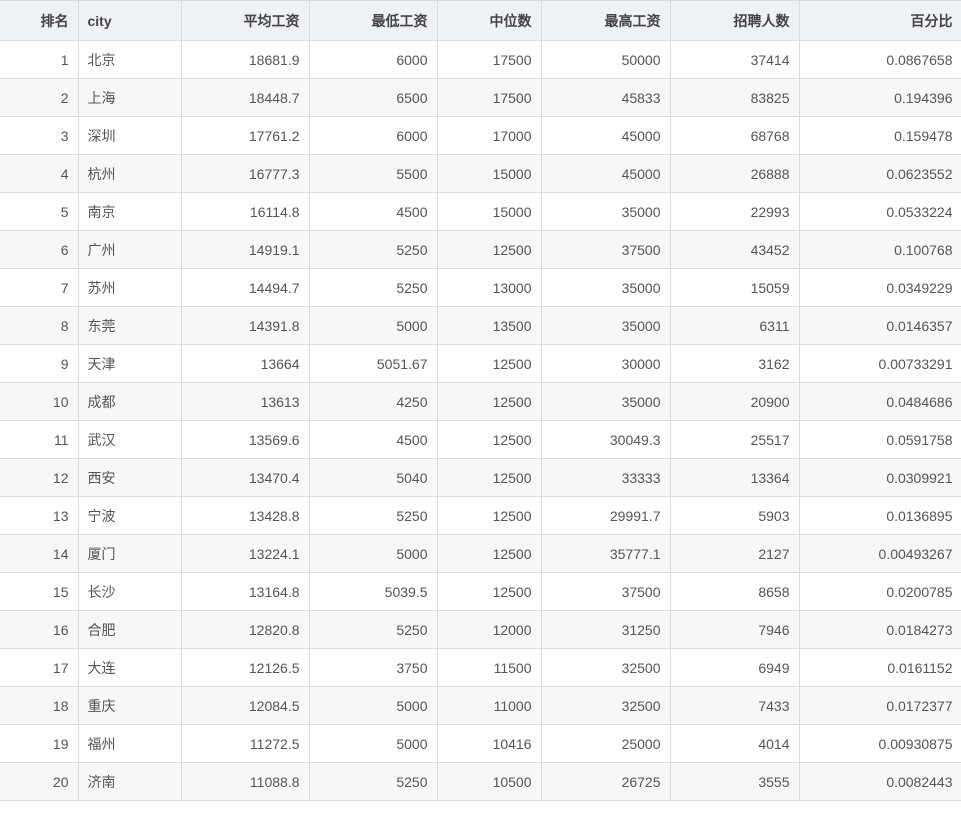 The height and width of the screenshot is (815, 961). I want to click on cell-percentage: 0.0623552, so click(879, 173).